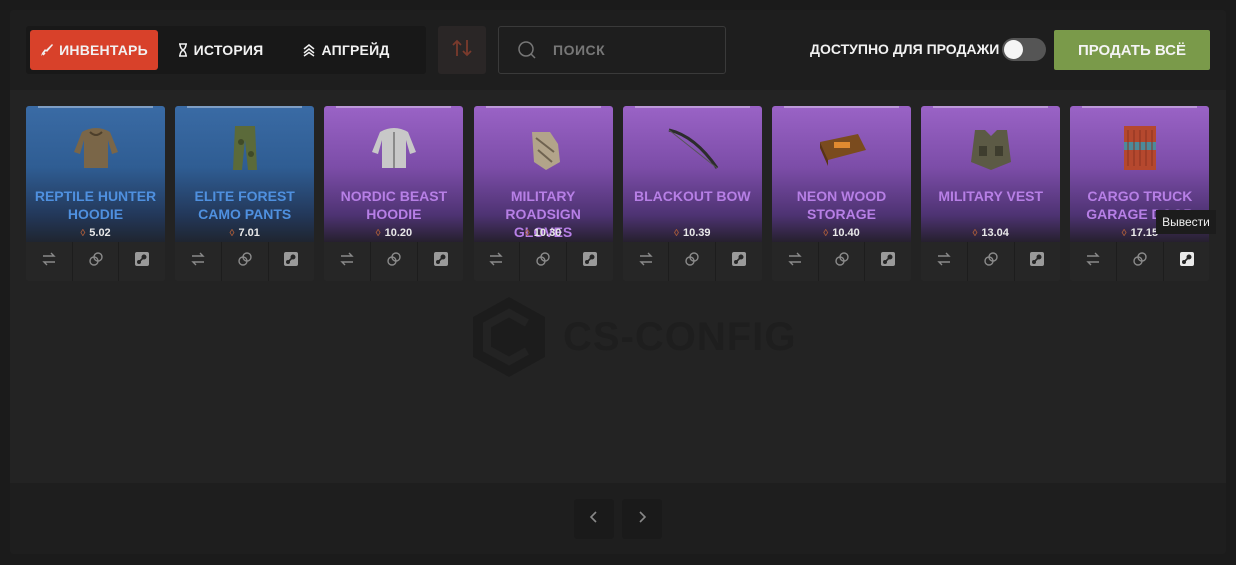  What do you see at coordinates (1140, 193) in the screenshot?
I see `item-card: CARGO TRUCK GARAGE DOOR ◊ 17.15` at bounding box center [1140, 193].